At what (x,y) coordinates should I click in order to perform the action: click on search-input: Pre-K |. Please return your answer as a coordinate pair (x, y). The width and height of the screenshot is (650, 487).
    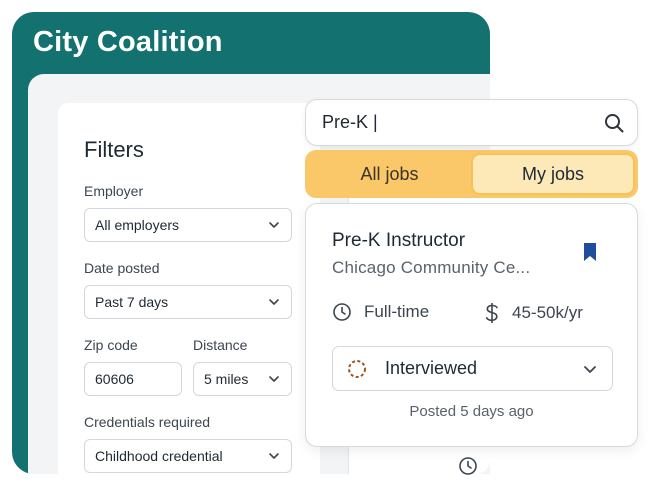
    Looking at the image, I should click on (350, 122).